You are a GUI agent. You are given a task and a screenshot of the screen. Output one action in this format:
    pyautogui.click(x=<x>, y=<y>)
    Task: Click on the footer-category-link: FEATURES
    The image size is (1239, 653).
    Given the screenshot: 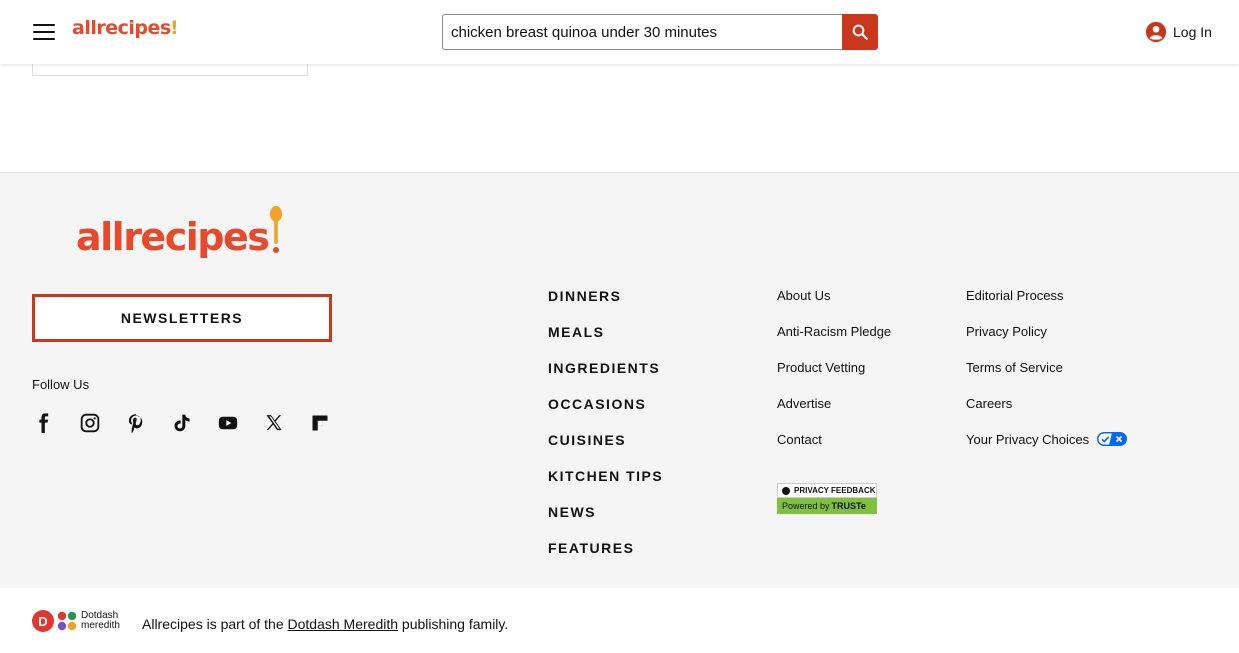 What is the action you would take?
    pyautogui.click(x=605, y=558)
    